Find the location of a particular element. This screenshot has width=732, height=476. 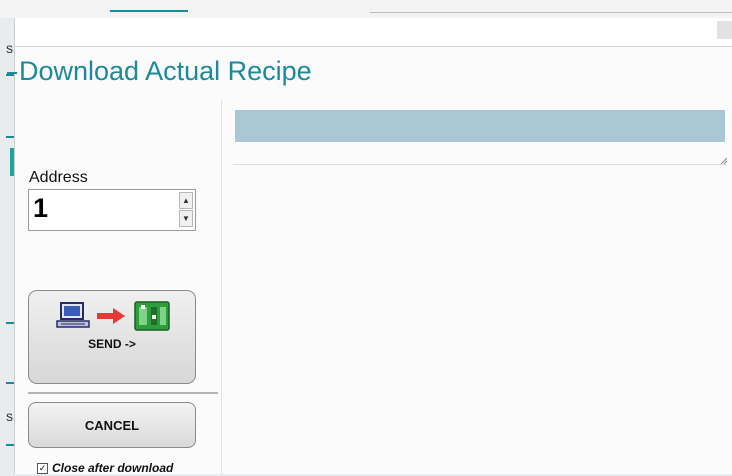

send-button-label: SEND -> is located at coordinates (112, 344).